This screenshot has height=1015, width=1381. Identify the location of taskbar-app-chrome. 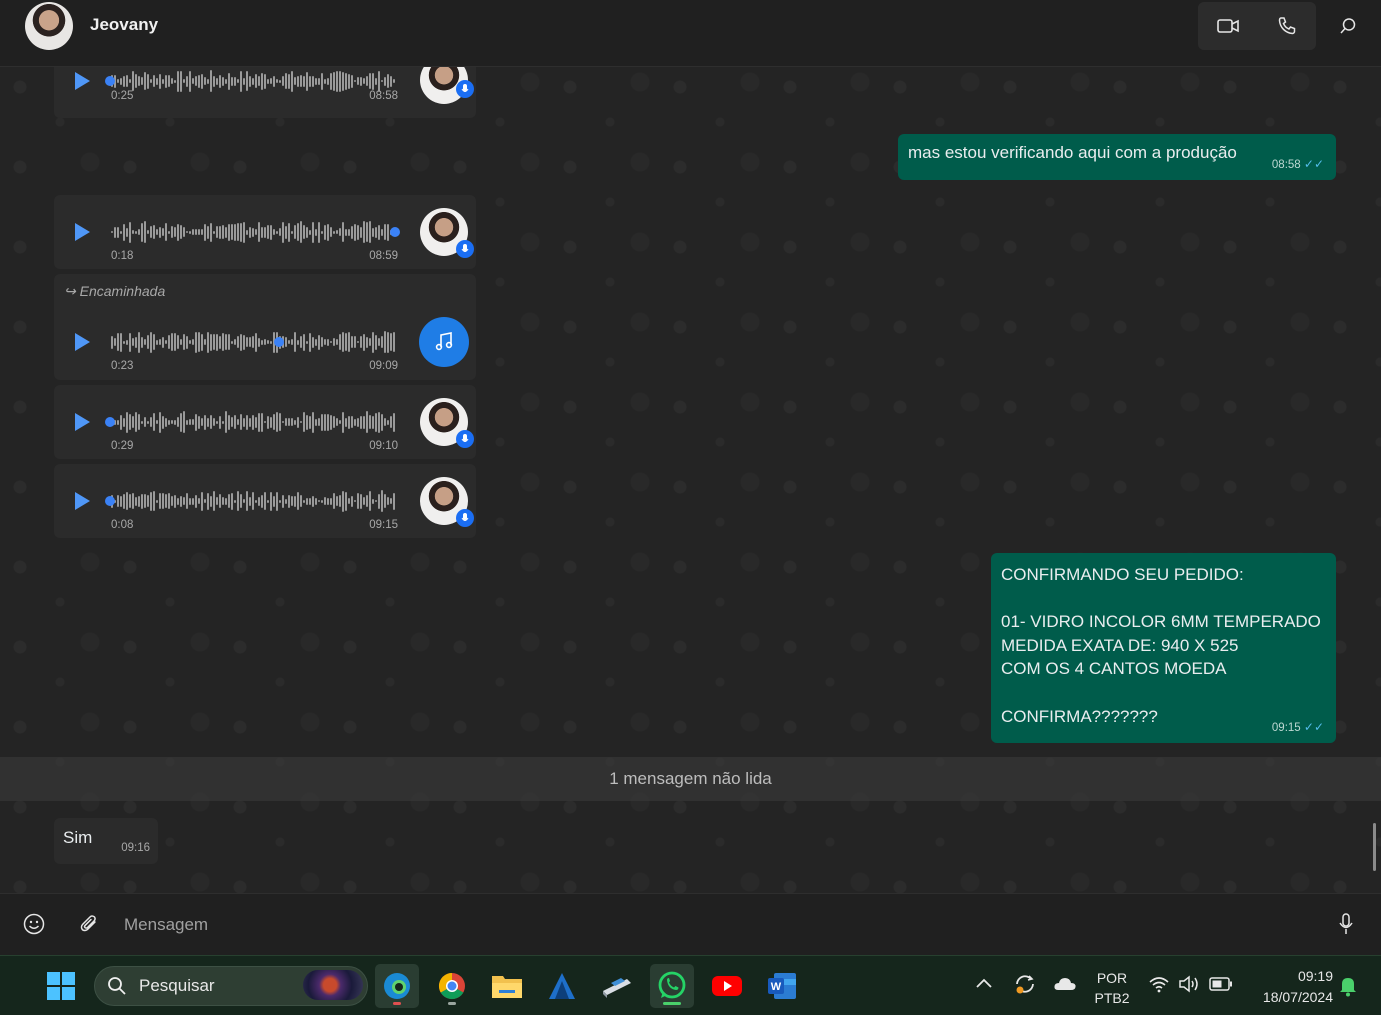
(452, 986).